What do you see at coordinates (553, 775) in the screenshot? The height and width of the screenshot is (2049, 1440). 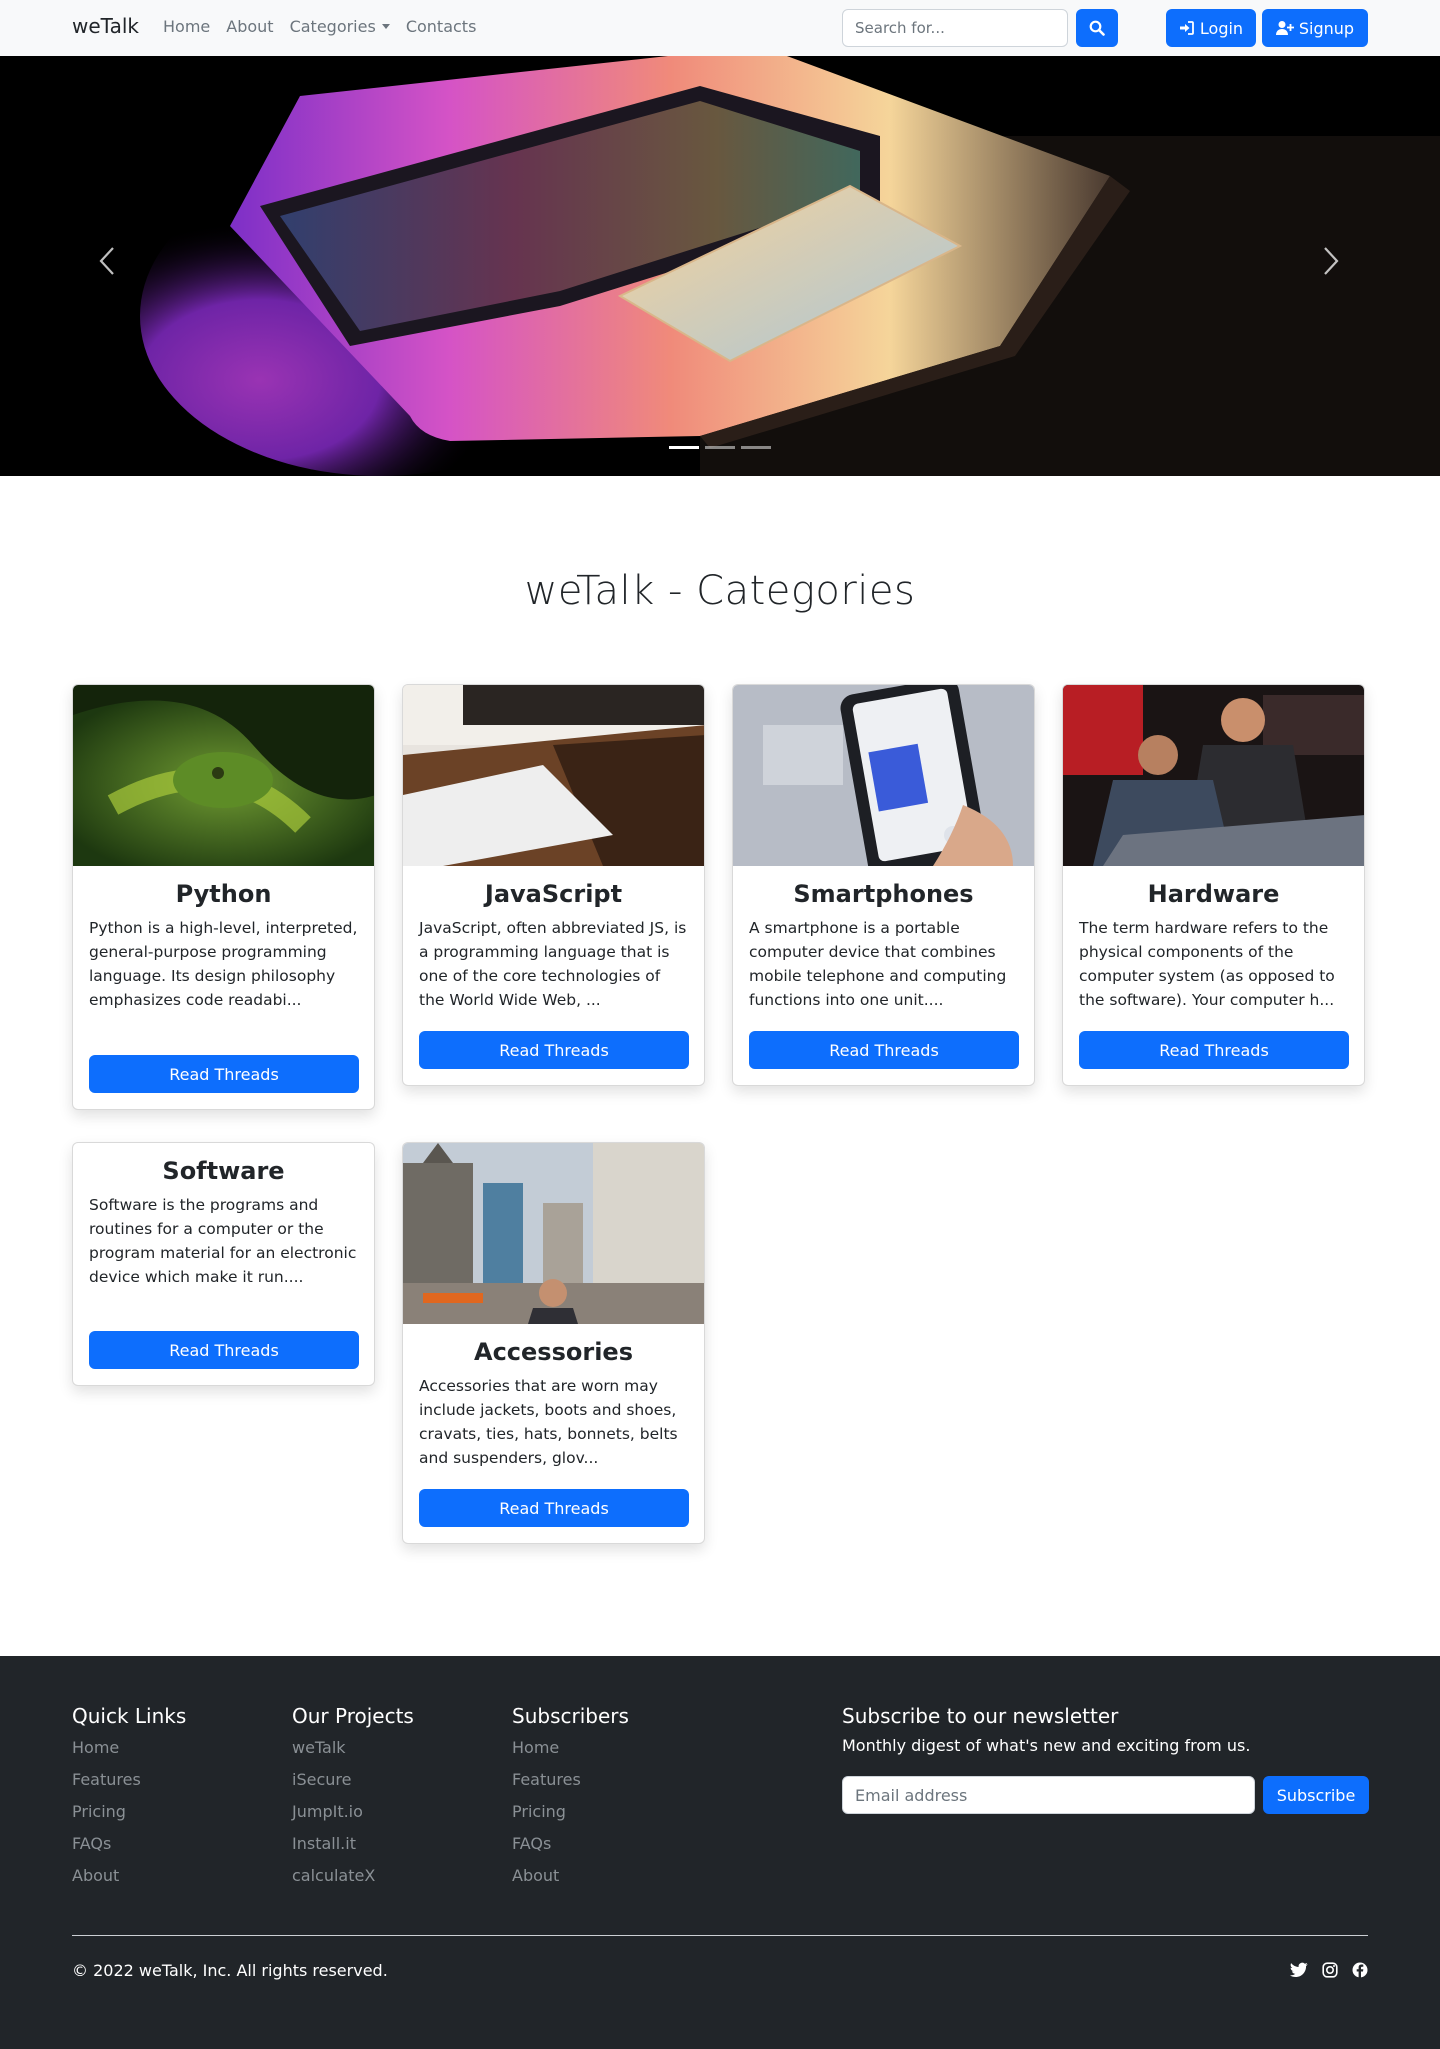 I see `card-image-javascript` at bounding box center [553, 775].